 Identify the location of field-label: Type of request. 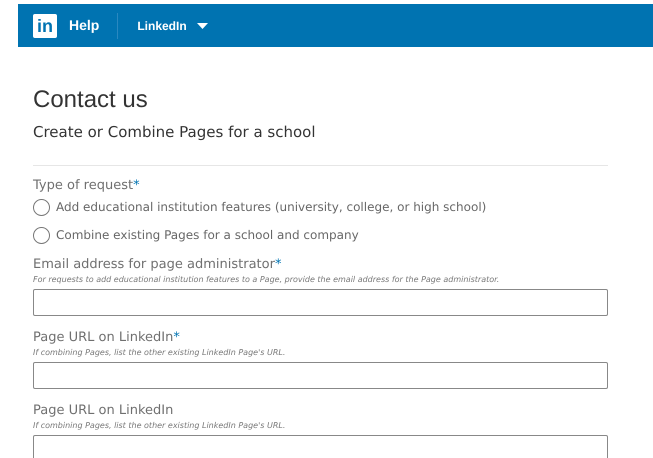
(83, 186).